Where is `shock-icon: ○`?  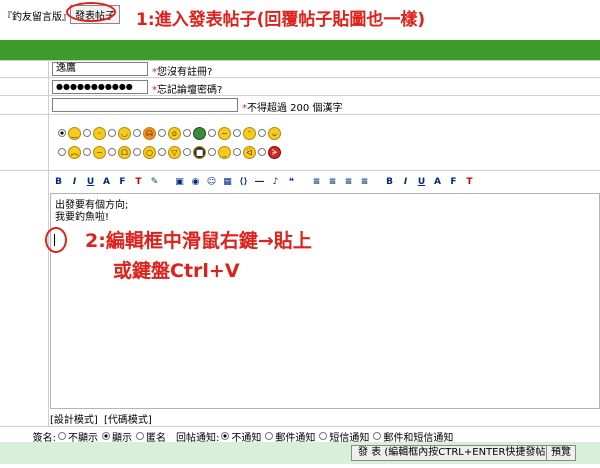
shock-icon: ○ is located at coordinates (149, 152).